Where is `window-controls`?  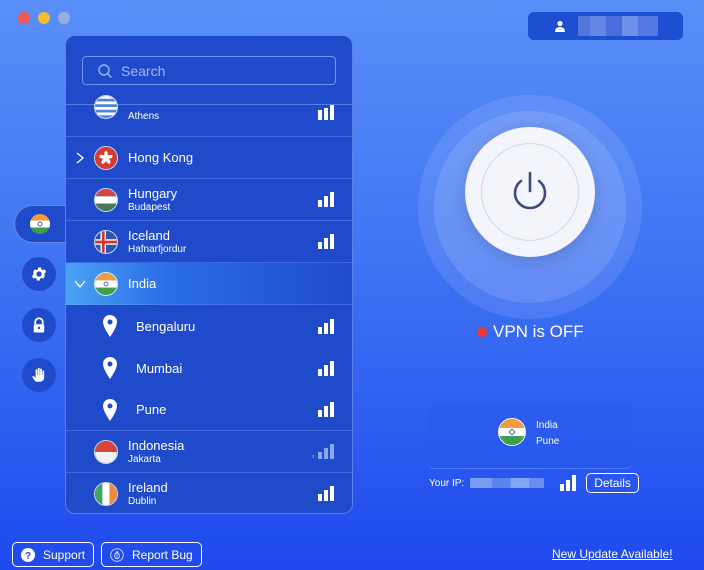
window-controls is located at coordinates (44, 18).